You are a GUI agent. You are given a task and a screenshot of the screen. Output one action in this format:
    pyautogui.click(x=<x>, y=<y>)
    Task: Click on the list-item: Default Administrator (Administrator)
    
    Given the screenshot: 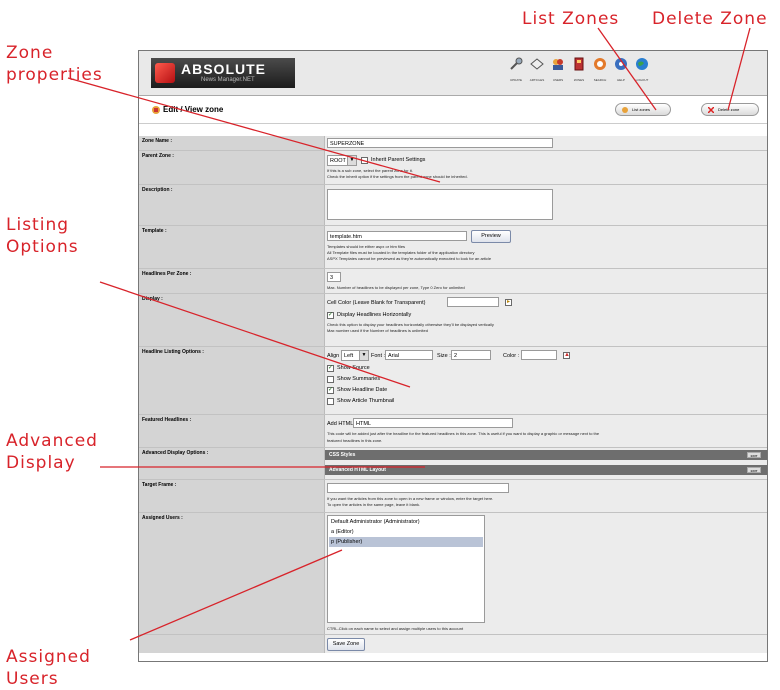 What is the action you would take?
    pyautogui.click(x=406, y=522)
    